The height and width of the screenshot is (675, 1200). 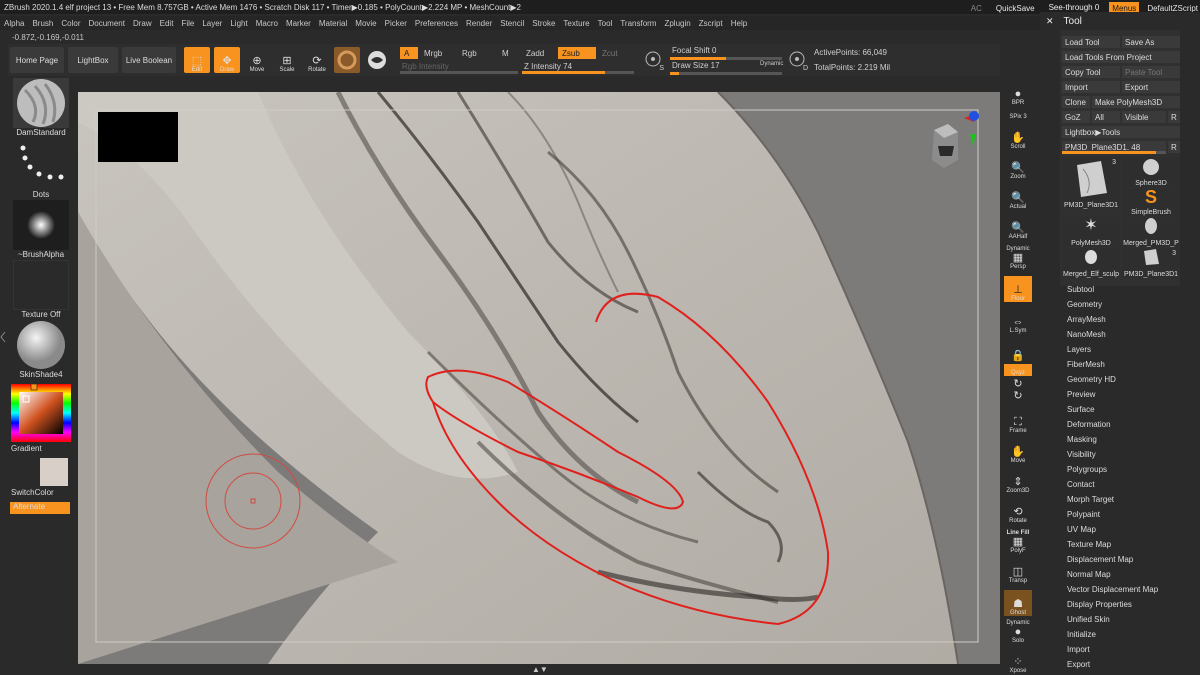 I want to click on live-boolean-button: Live Boolean, so click(x=149, y=60).